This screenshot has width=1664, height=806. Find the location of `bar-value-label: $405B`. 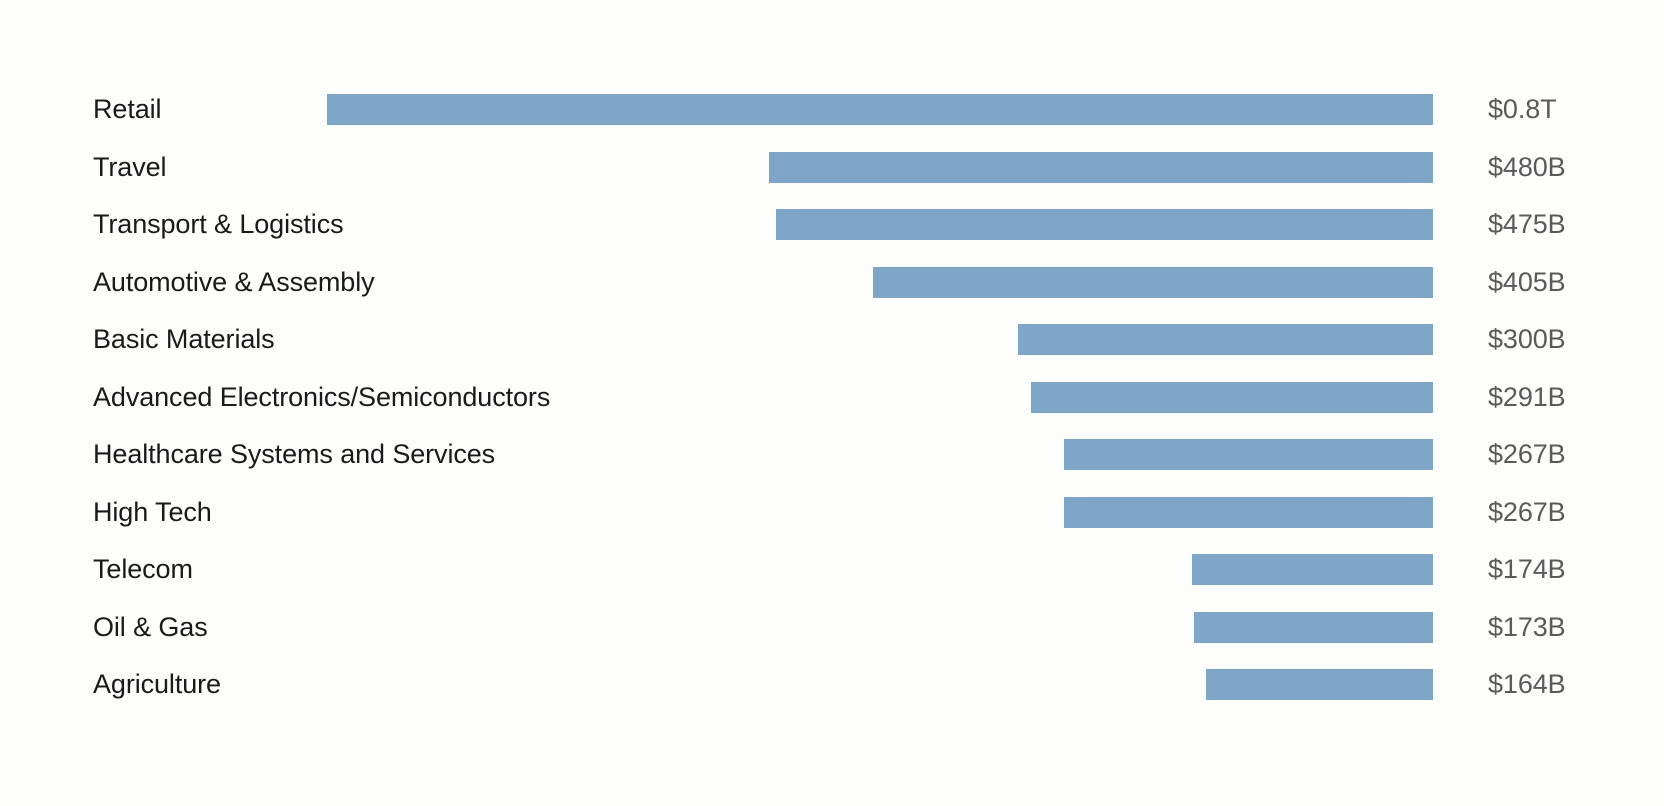

bar-value-label: $405B is located at coordinates (1527, 281).